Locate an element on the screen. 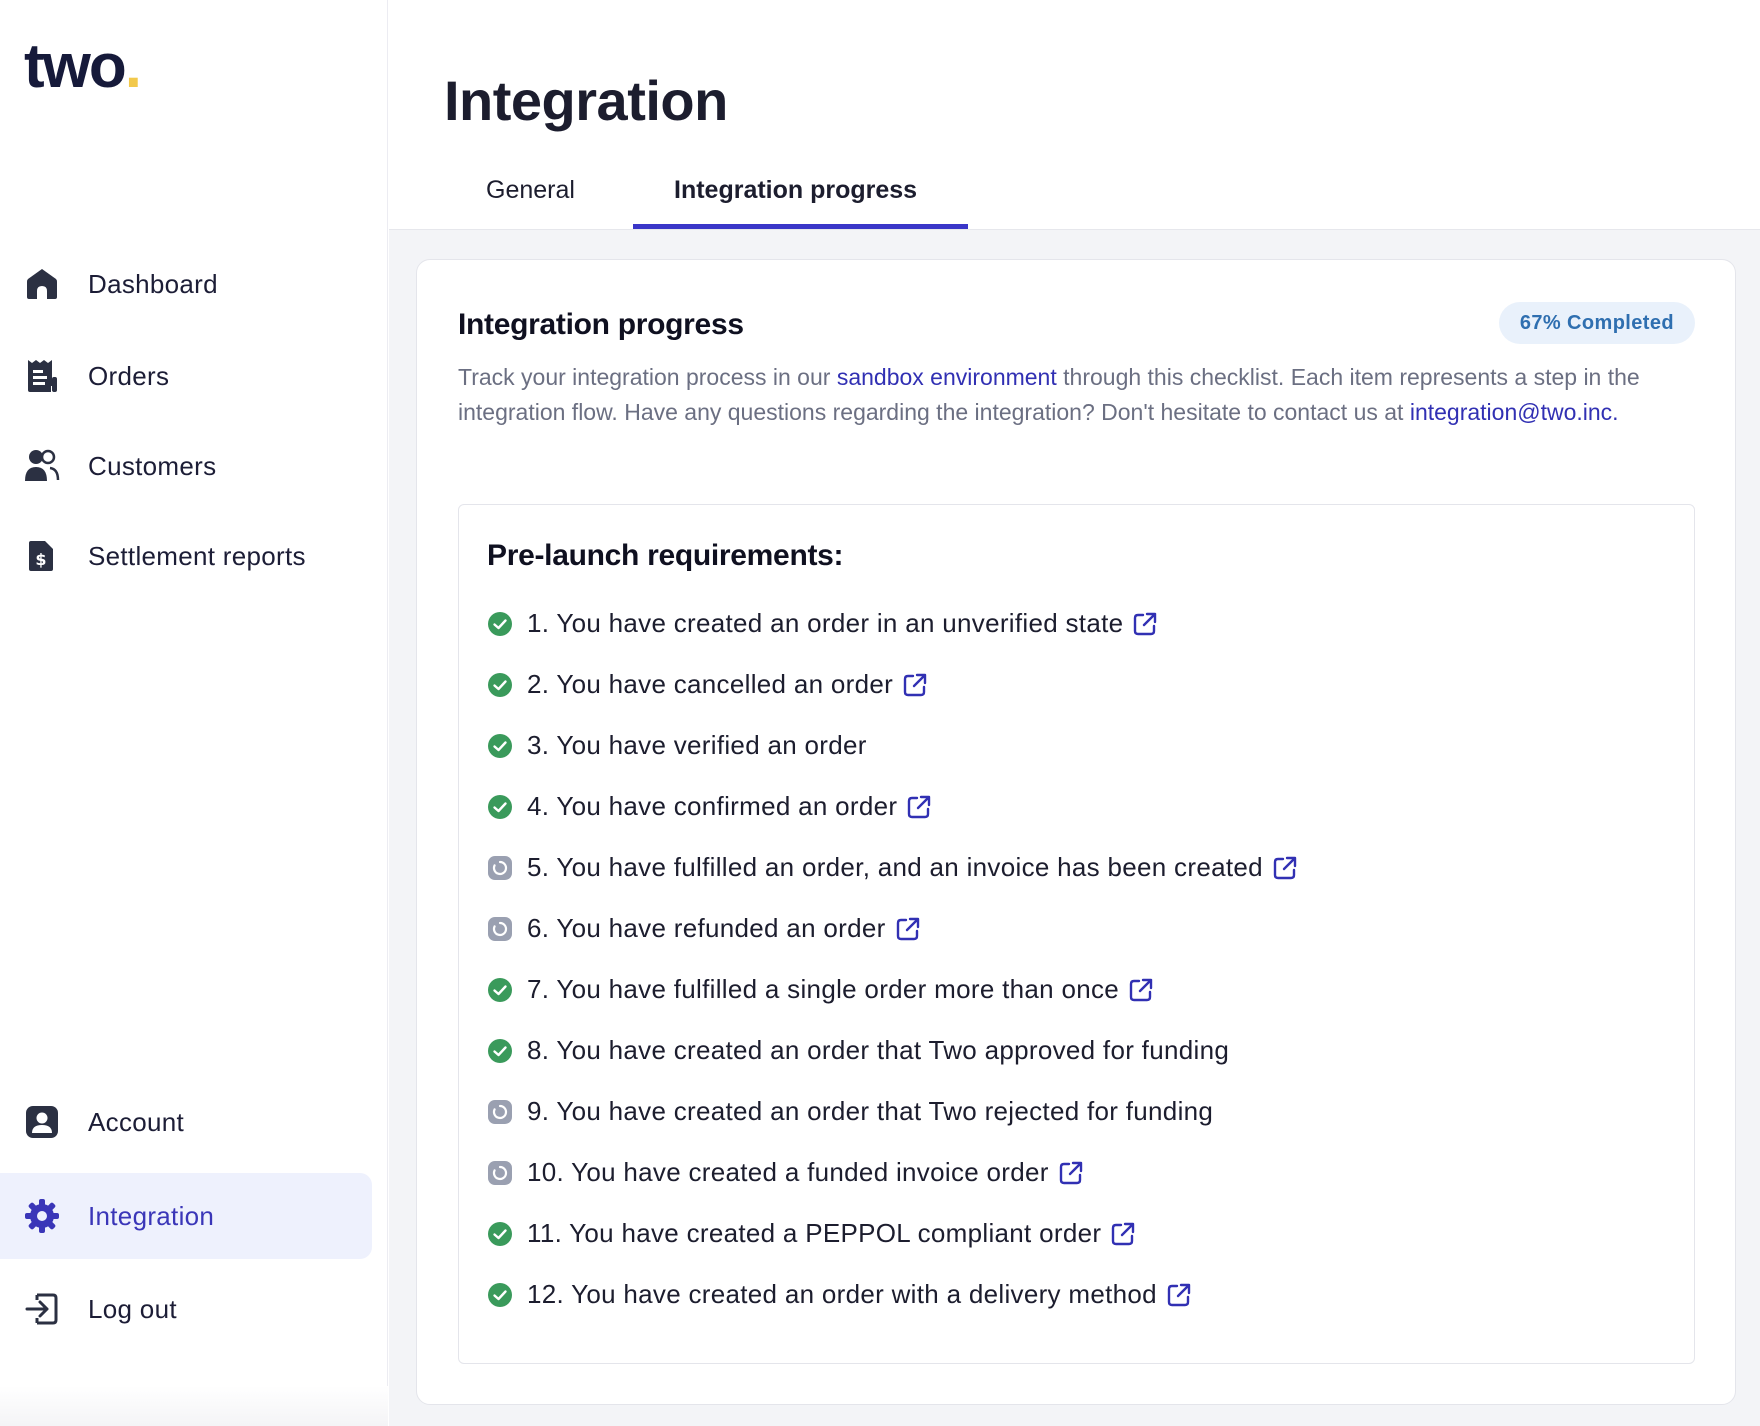  sidebar-item-account: Account is located at coordinates (186, 1122).